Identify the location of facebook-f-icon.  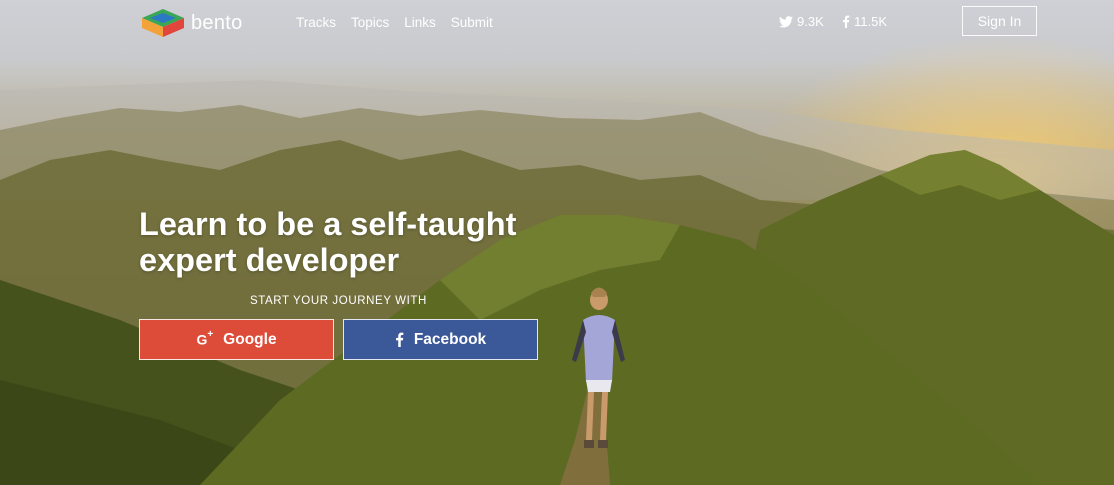
(399, 339).